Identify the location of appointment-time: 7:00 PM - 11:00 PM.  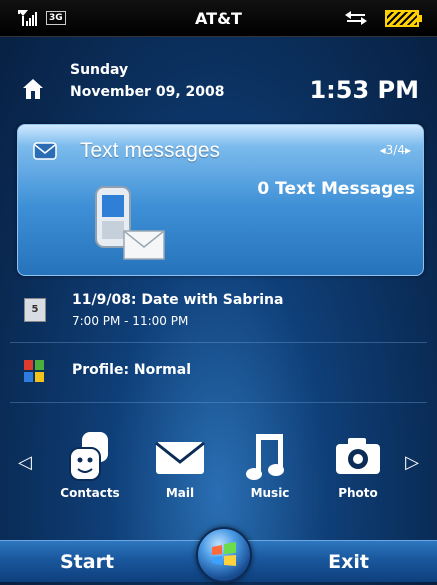
(130, 321).